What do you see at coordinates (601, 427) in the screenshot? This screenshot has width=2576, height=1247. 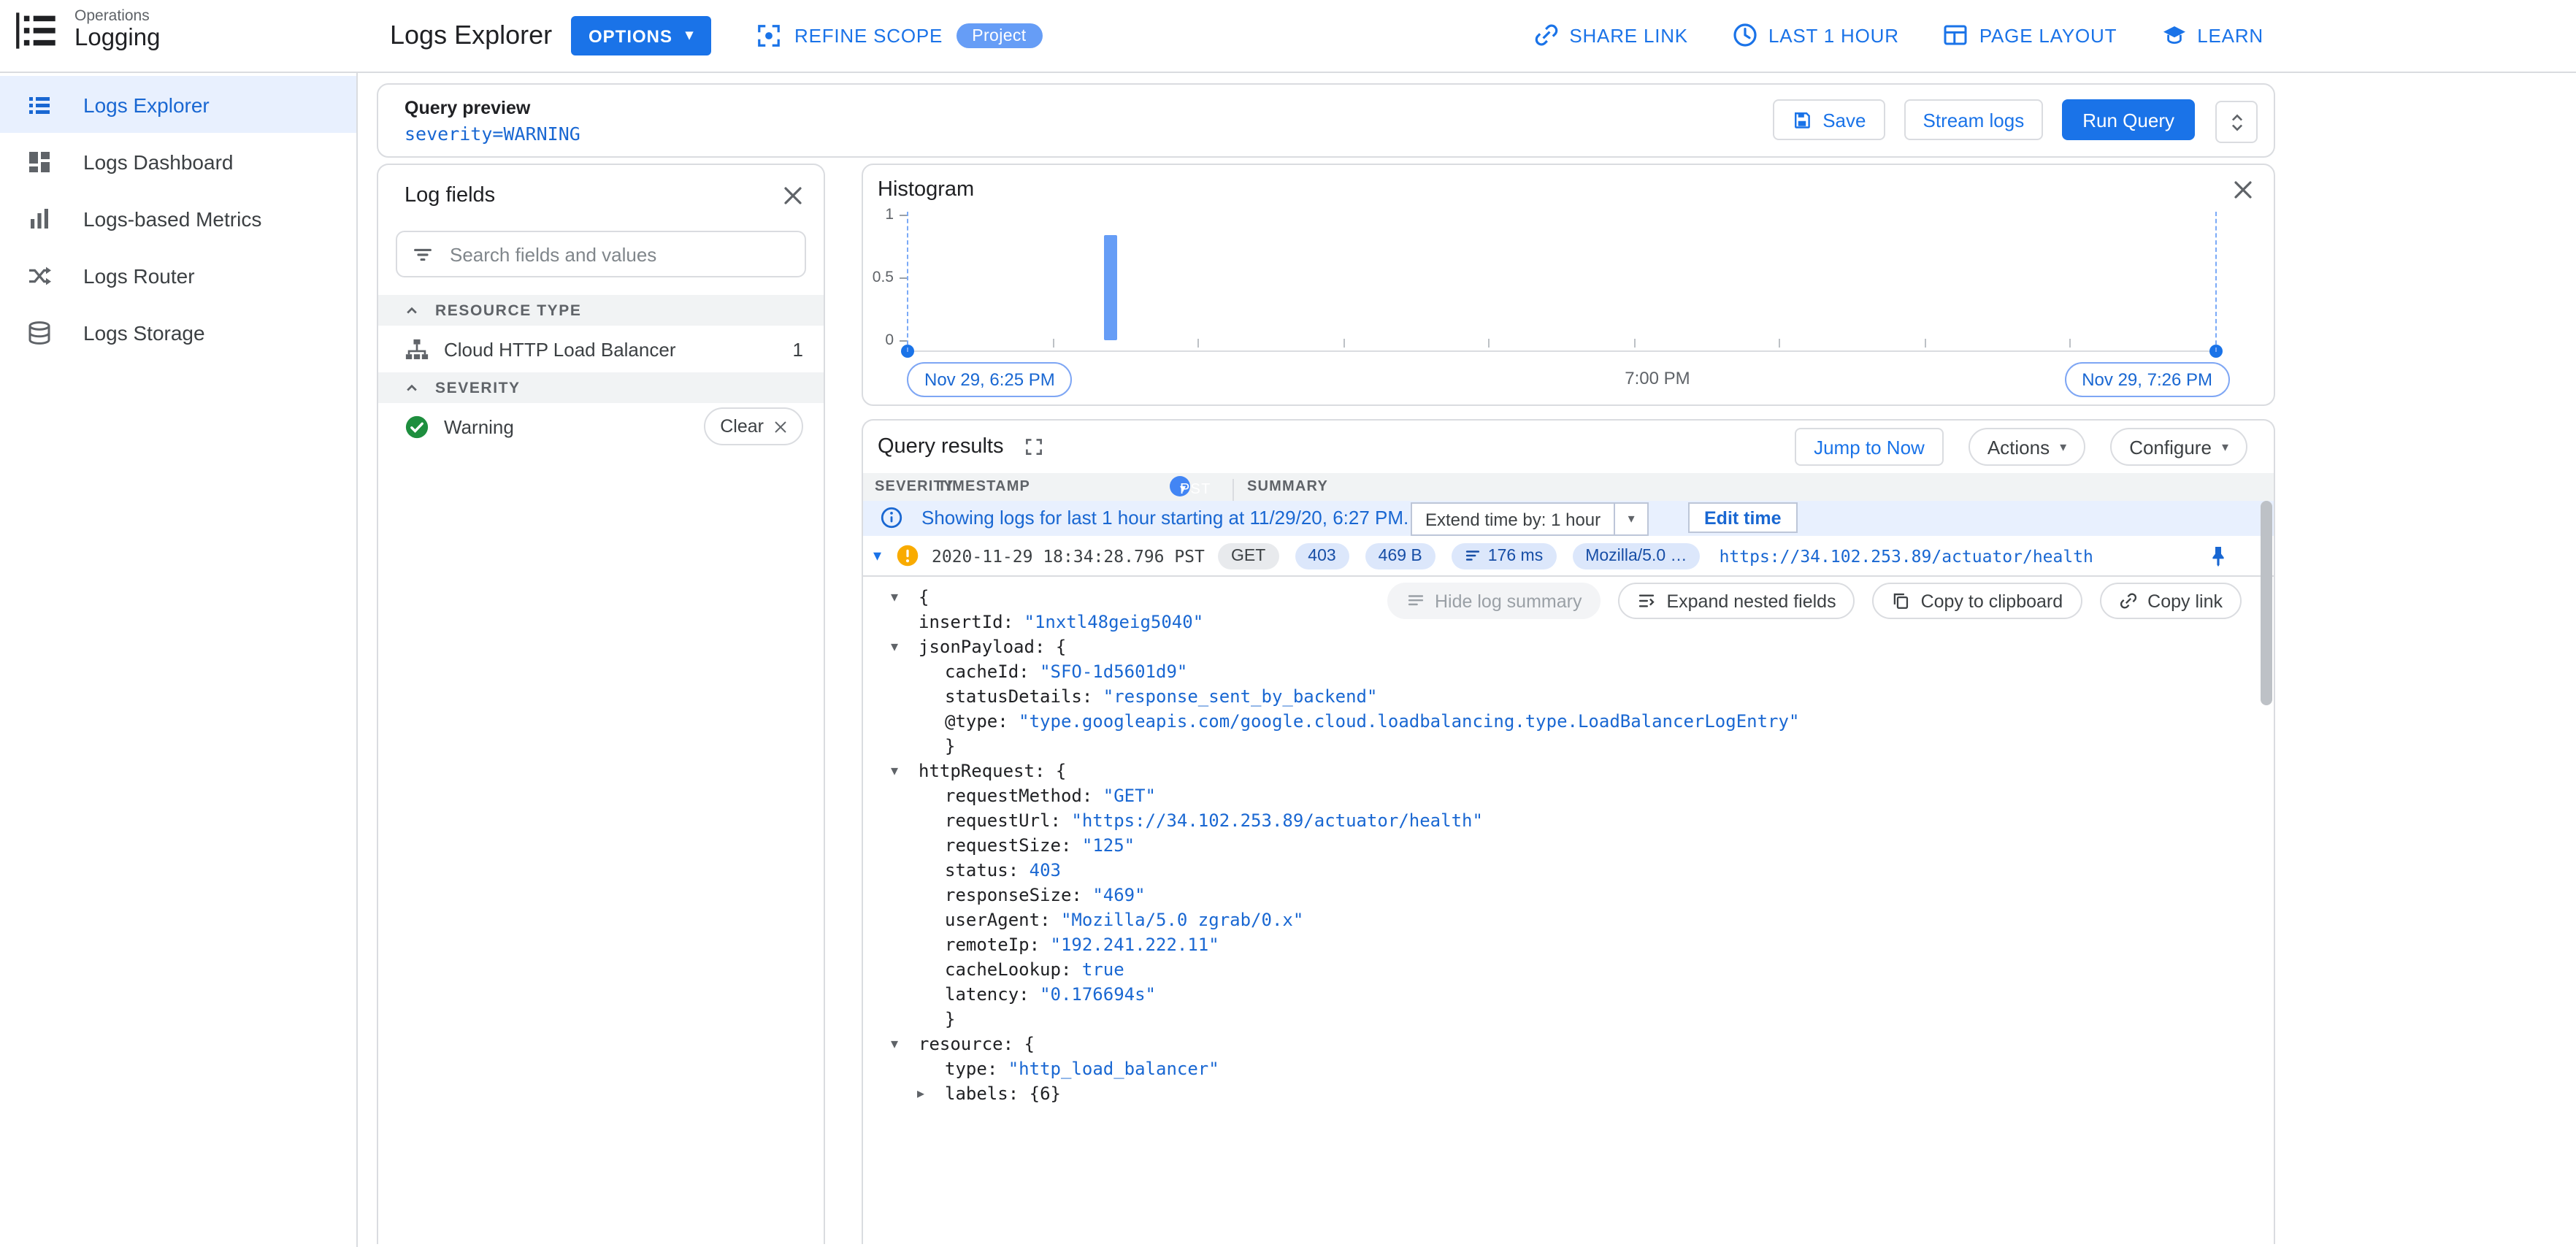 I see `log-field-item-warning: Warning Clear` at bounding box center [601, 427].